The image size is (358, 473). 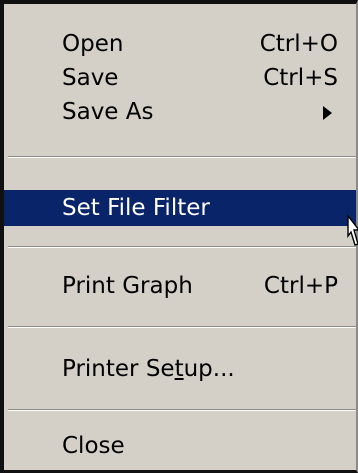 What do you see at coordinates (327, 113) in the screenshot?
I see `submenu-arrow-icon` at bounding box center [327, 113].